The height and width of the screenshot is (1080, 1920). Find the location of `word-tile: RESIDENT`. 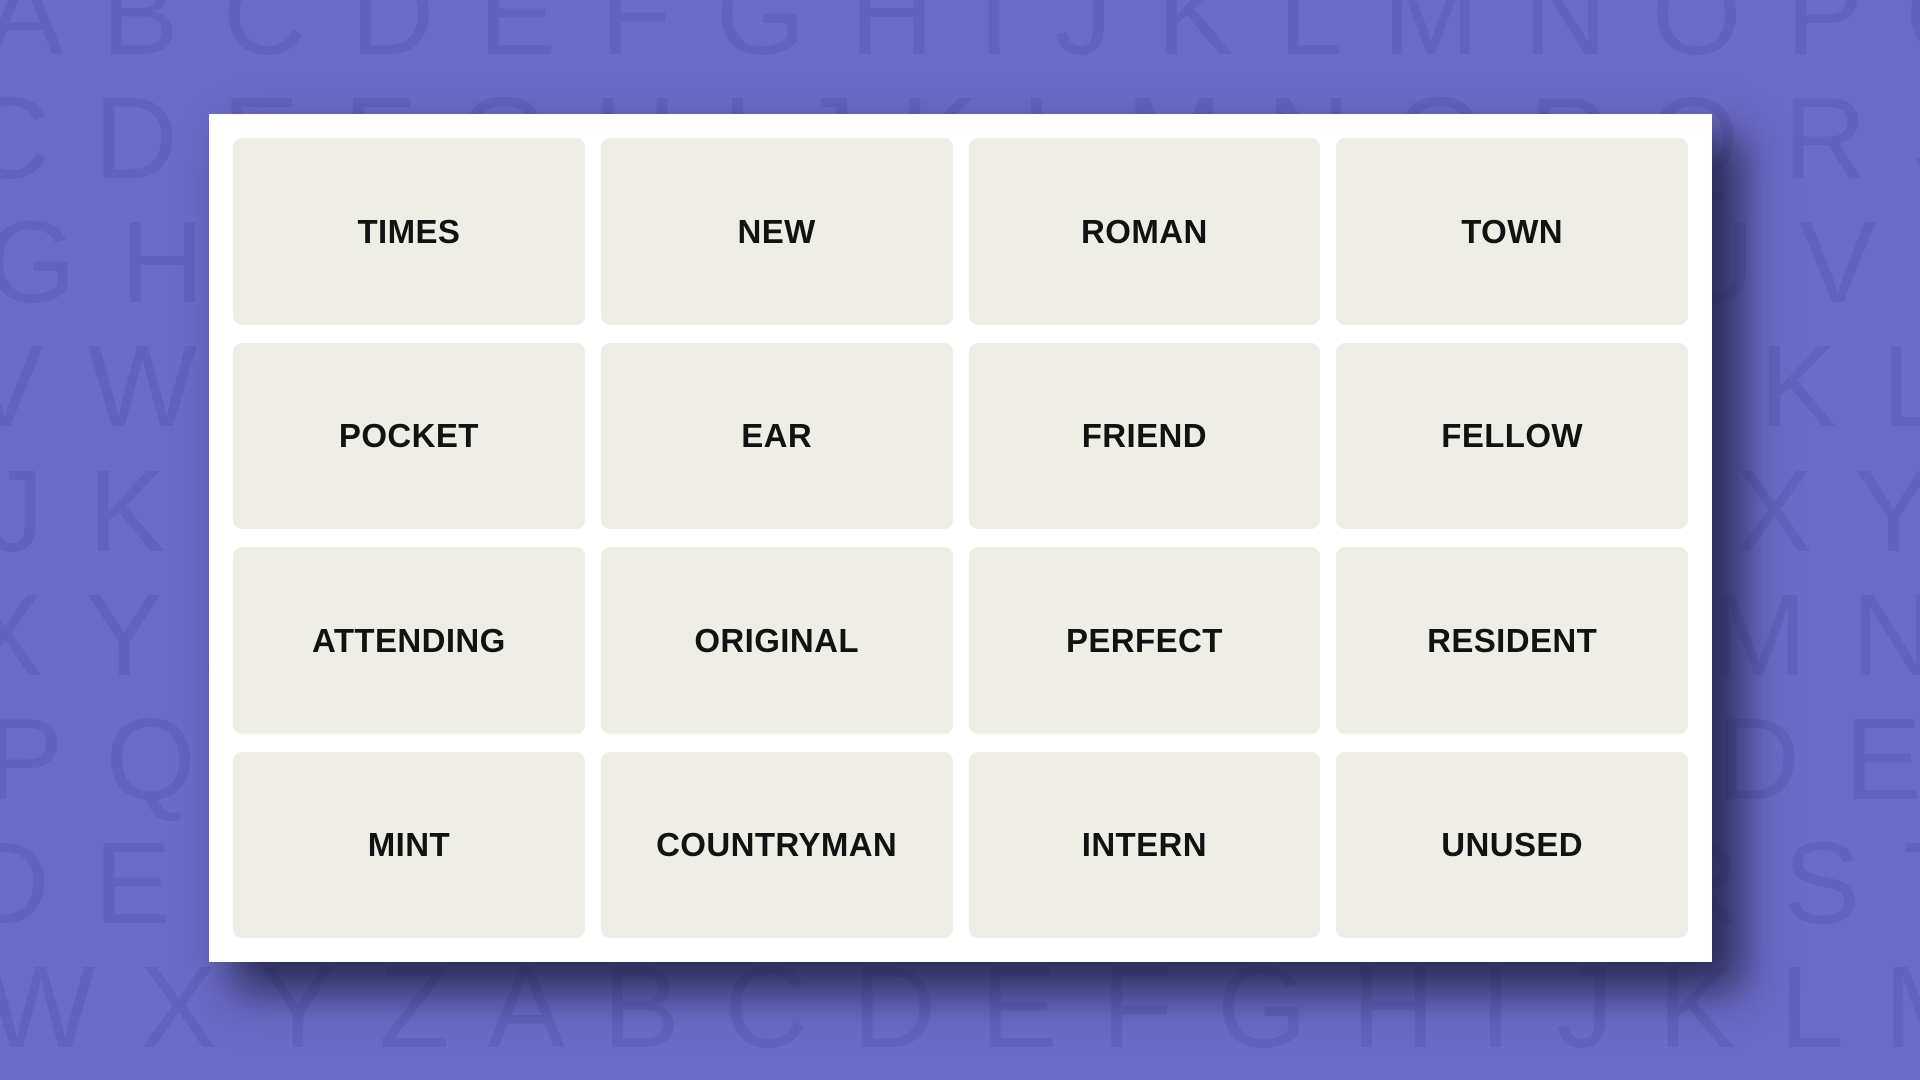

word-tile: RESIDENT is located at coordinates (1512, 640).